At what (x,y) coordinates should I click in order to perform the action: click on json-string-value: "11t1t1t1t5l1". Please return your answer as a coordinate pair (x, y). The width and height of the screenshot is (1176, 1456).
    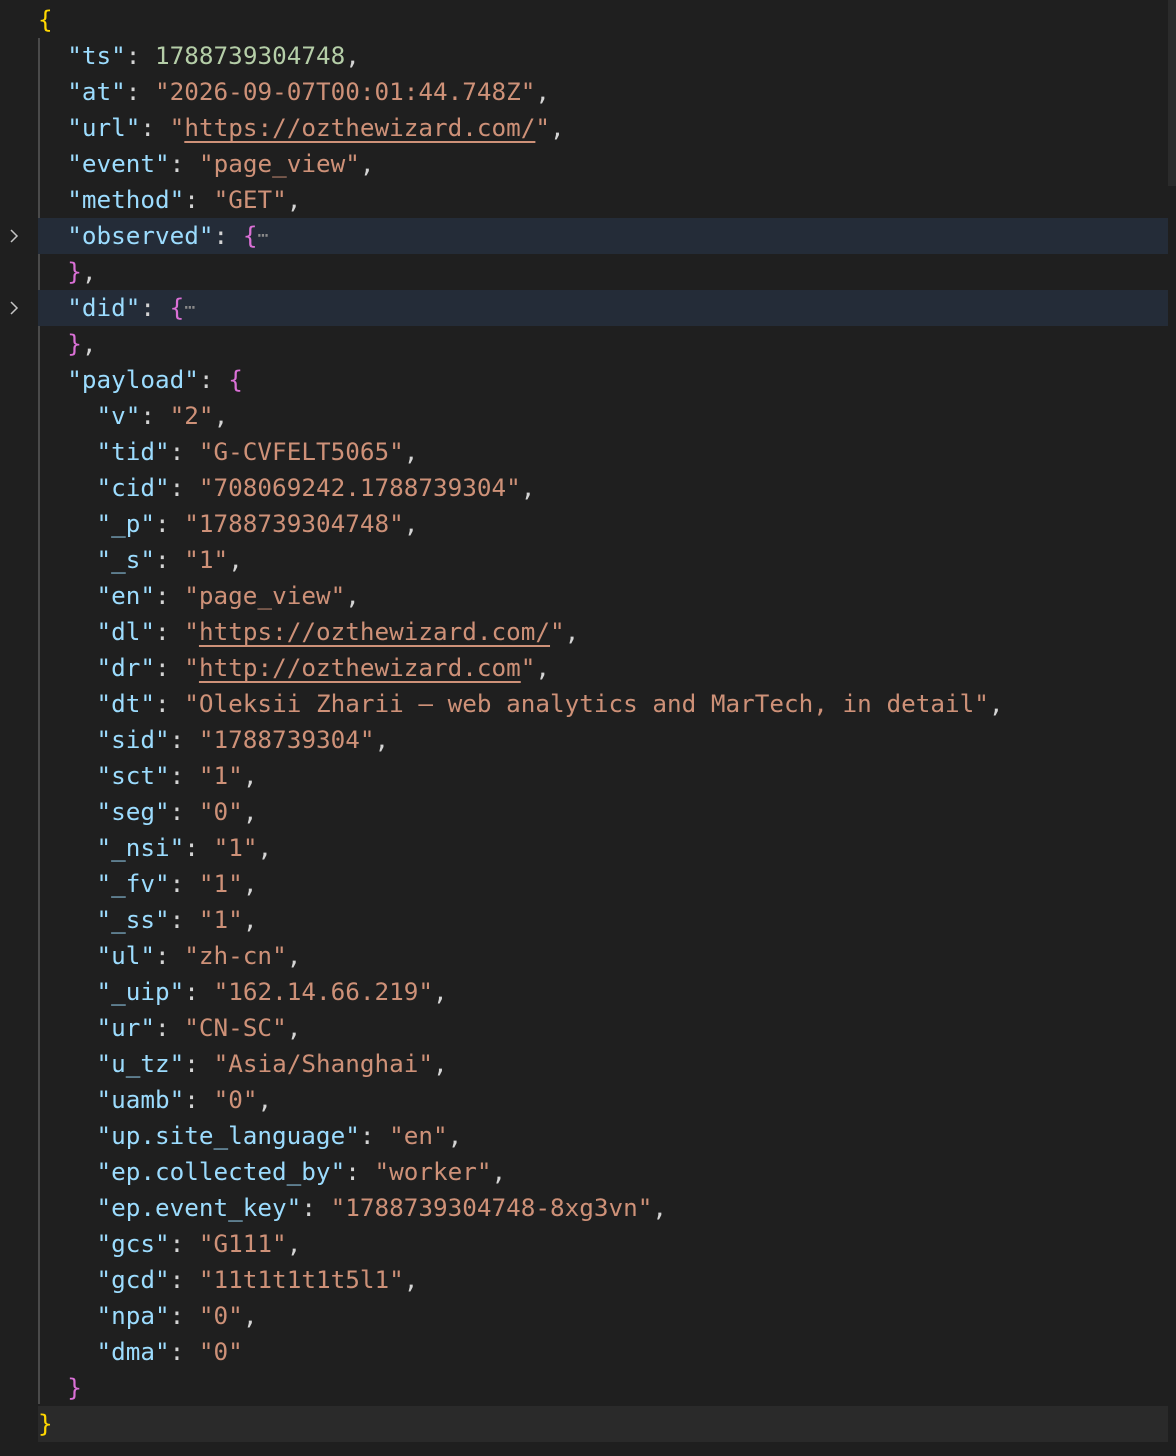
    Looking at the image, I should click on (301, 1279).